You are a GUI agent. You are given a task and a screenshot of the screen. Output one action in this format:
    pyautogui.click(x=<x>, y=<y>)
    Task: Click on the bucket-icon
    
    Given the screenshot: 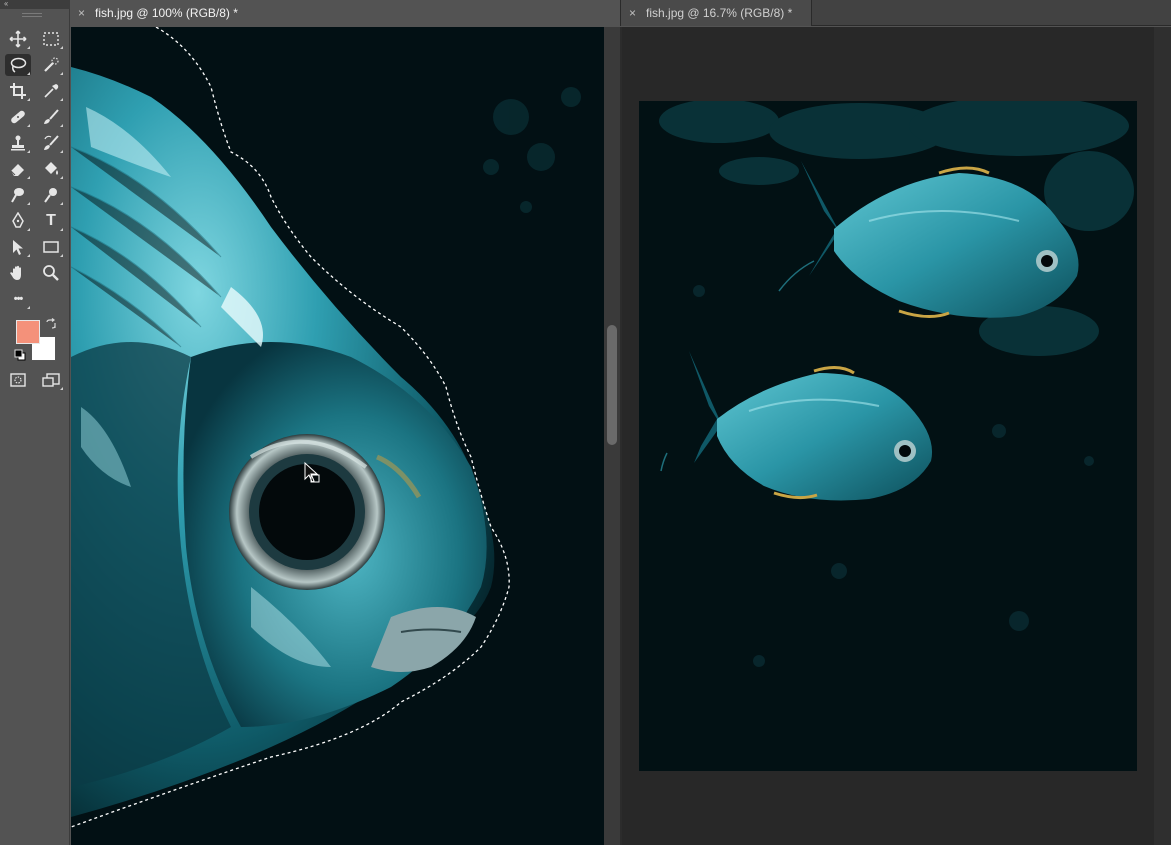 What is the action you would take?
    pyautogui.click(x=51, y=168)
    